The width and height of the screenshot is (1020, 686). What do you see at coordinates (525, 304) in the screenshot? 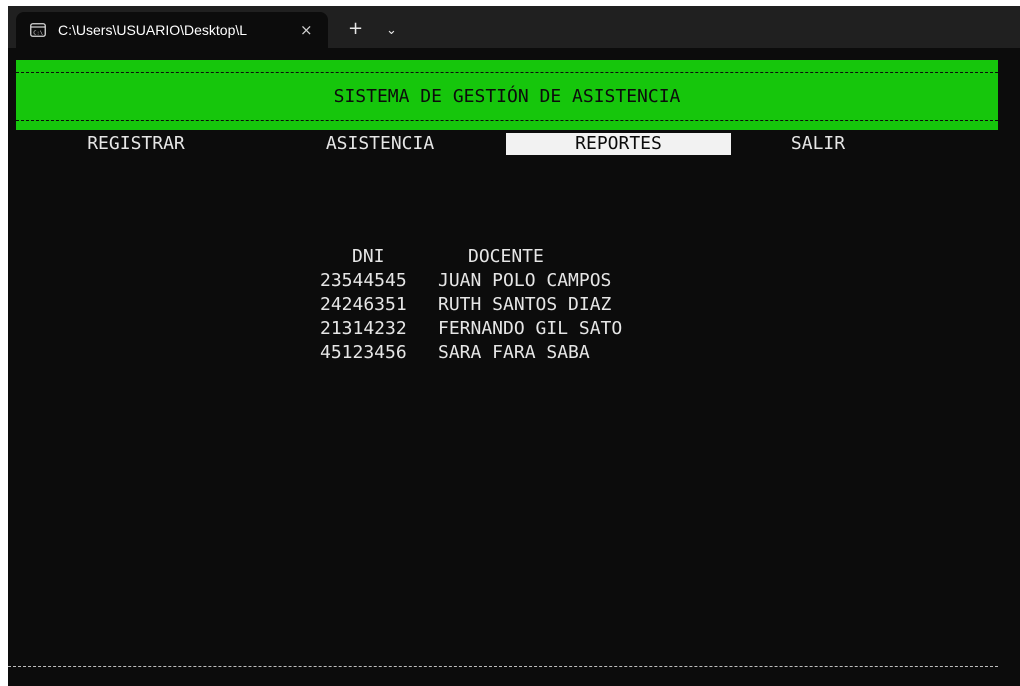
I see `docente-cell: RUTH SANTOS DIAZ` at bounding box center [525, 304].